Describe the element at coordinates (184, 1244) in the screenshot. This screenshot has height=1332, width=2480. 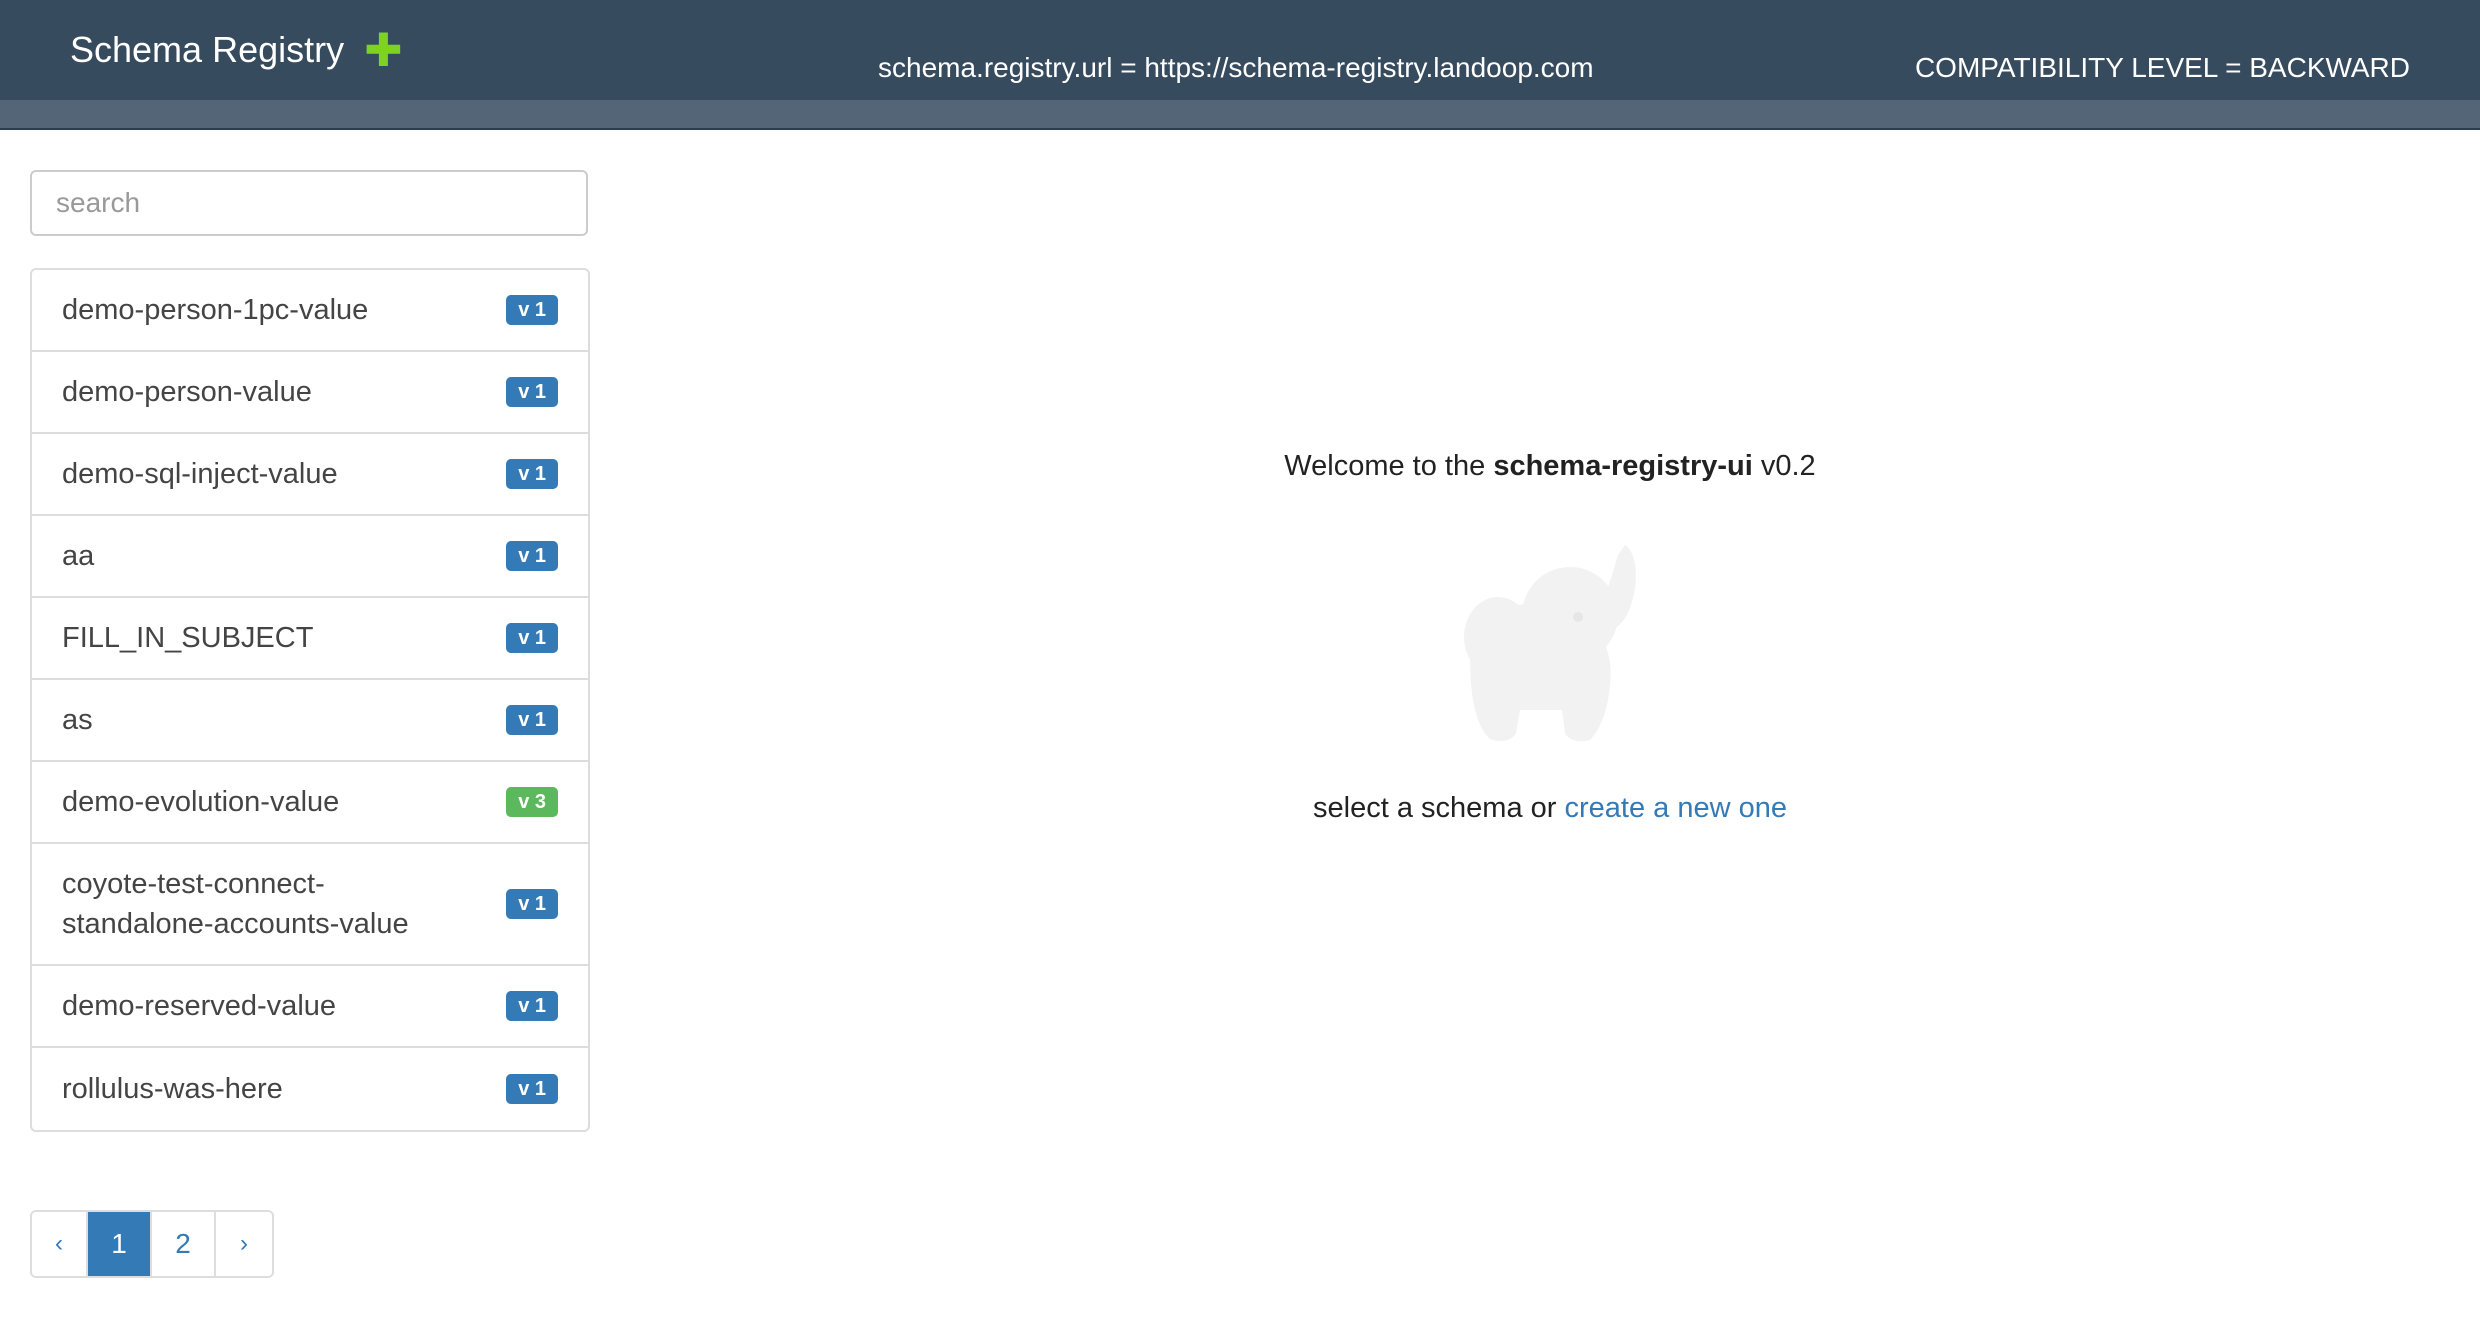
I see `pagination-page-2: 2` at that location.